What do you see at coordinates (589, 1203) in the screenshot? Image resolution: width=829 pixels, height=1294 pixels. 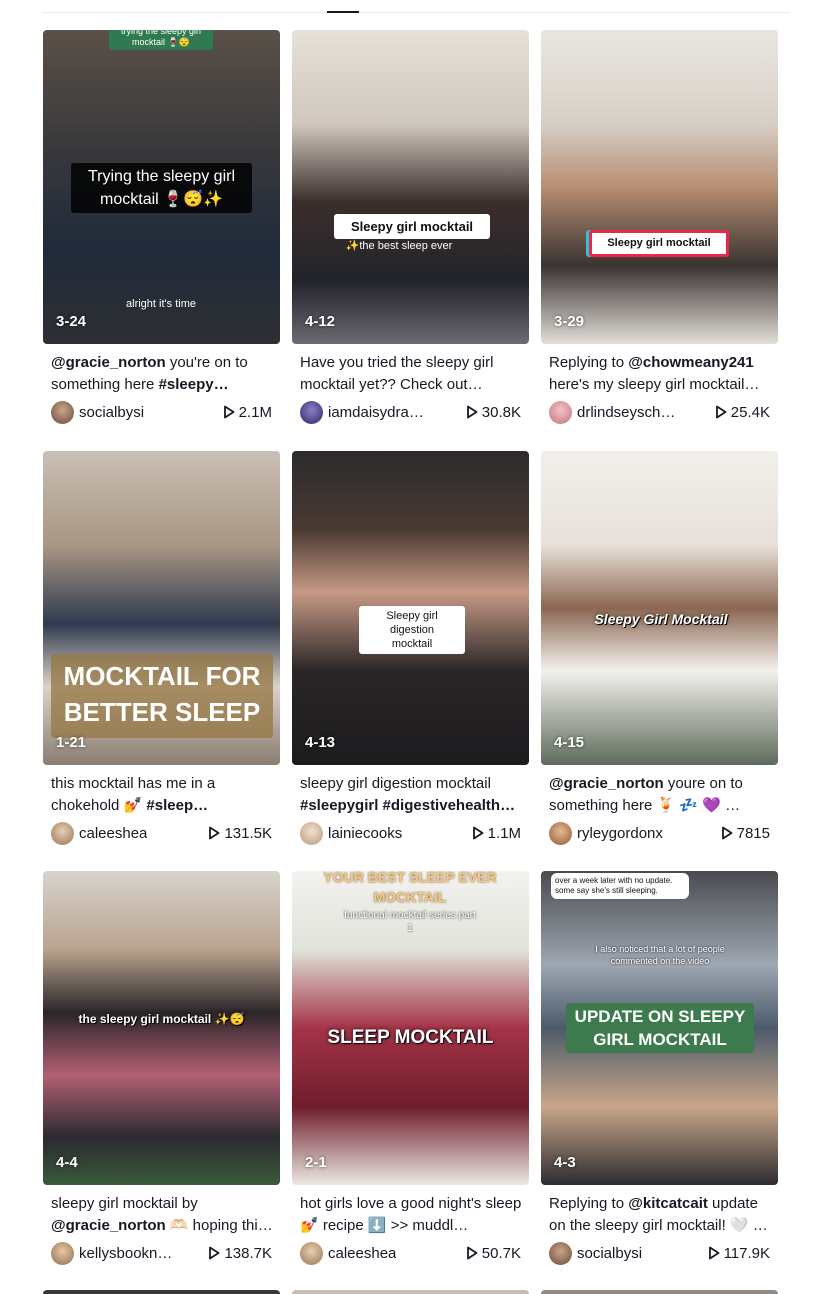 I see `caption-prefix: Replying to` at bounding box center [589, 1203].